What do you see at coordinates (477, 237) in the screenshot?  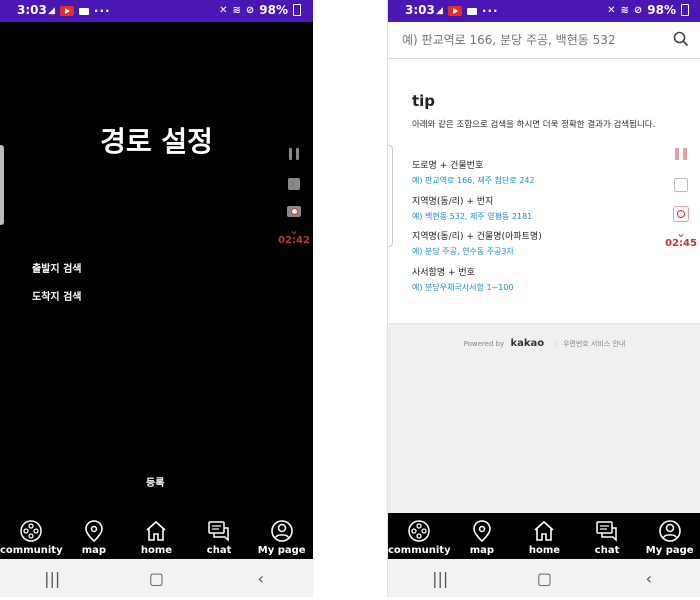 I see `tip-item-label: 지역명(동/리) + 건물명(아파트명)` at bounding box center [477, 237].